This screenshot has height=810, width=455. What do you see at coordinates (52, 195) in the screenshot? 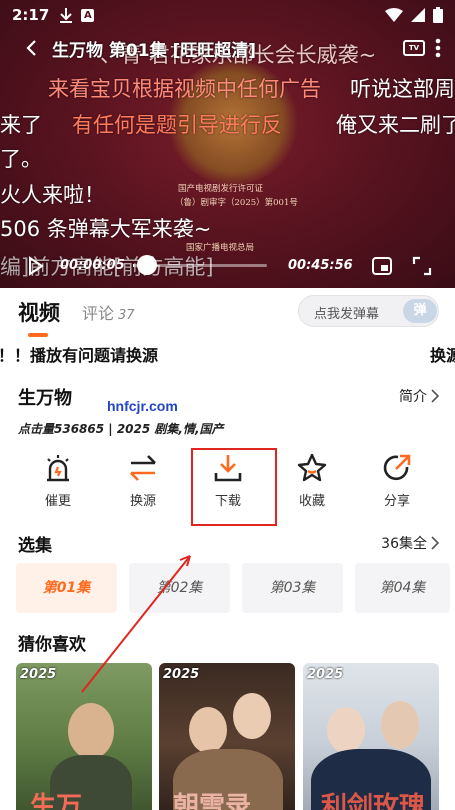
I see `danmaku-item: 火人来啦！` at bounding box center [52, 195].